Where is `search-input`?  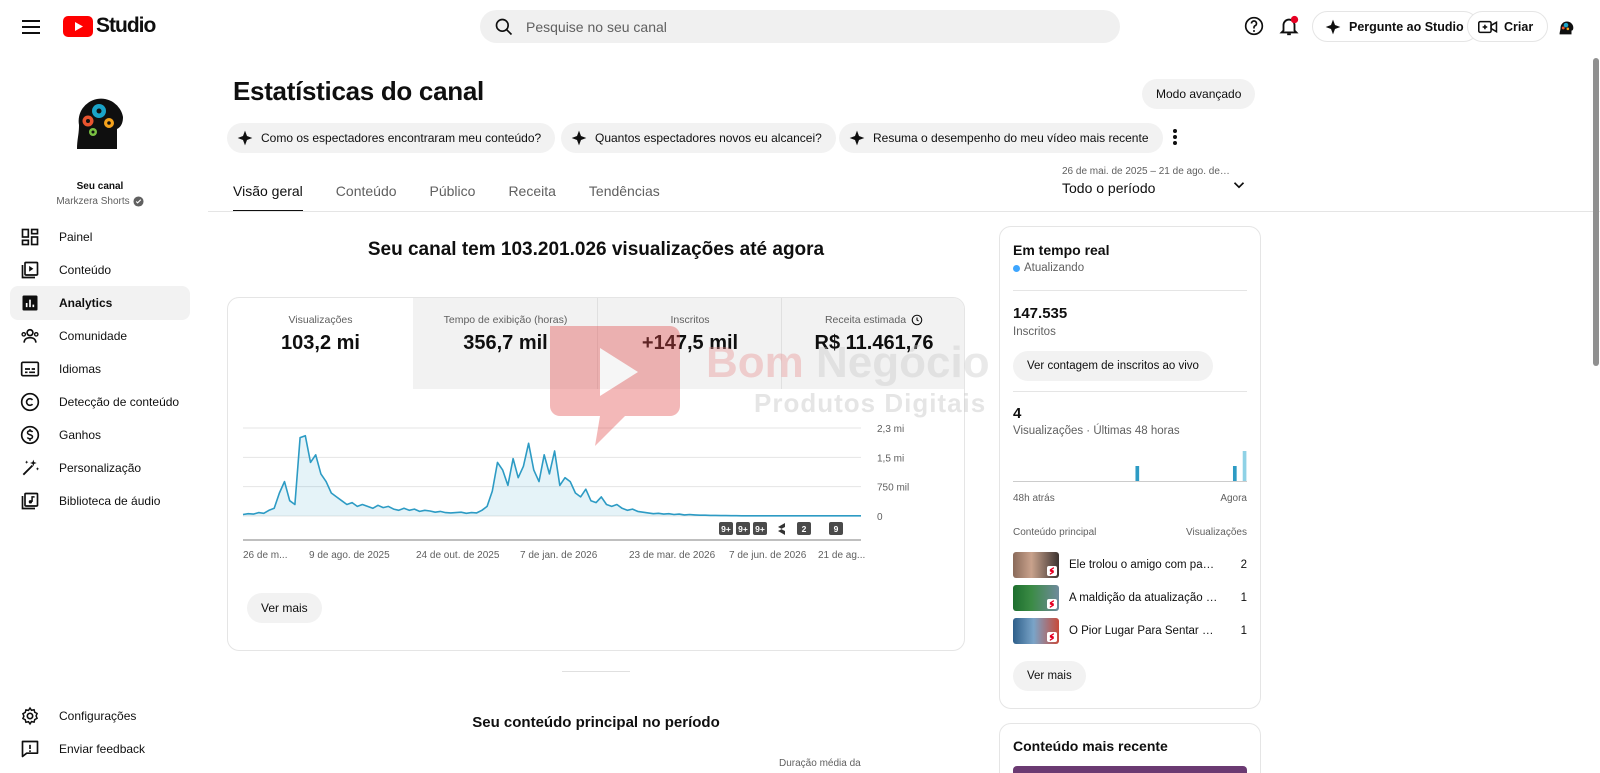 search-input is located at coordinates (806, 26).